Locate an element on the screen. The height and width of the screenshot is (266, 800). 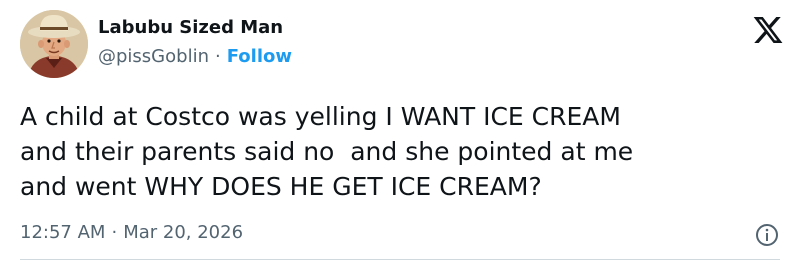
avatar is located at coordinates (54, 44).